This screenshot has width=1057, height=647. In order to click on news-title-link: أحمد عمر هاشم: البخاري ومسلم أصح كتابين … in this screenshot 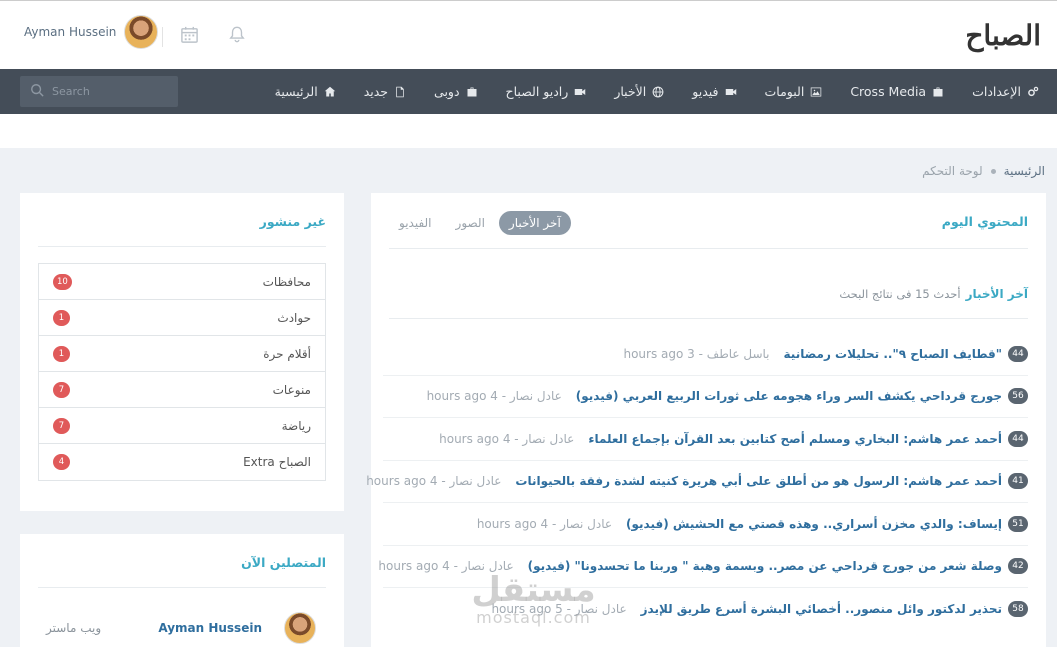, I will do `click(795, 439)`.